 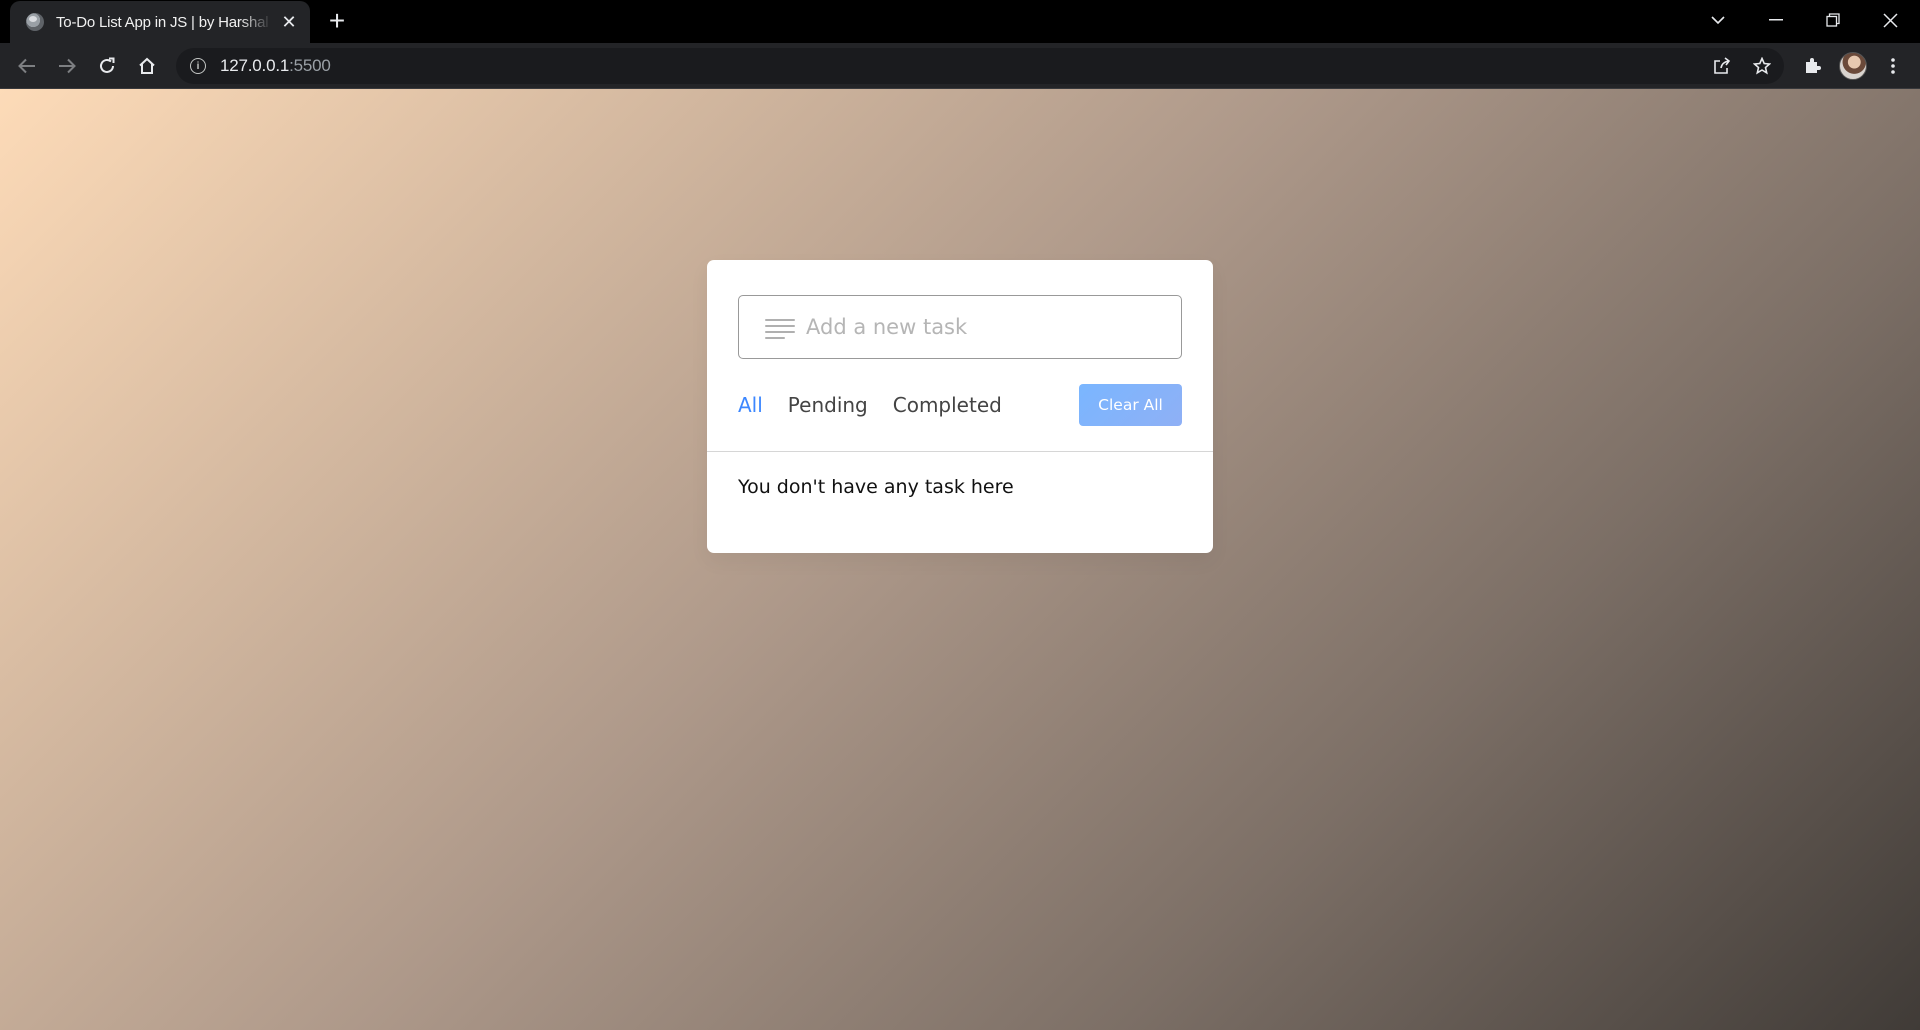 What do you see at coordinates (337, 21) in the screenshot?
I see `new-tab-button: +` at bounding box center [337, 21].